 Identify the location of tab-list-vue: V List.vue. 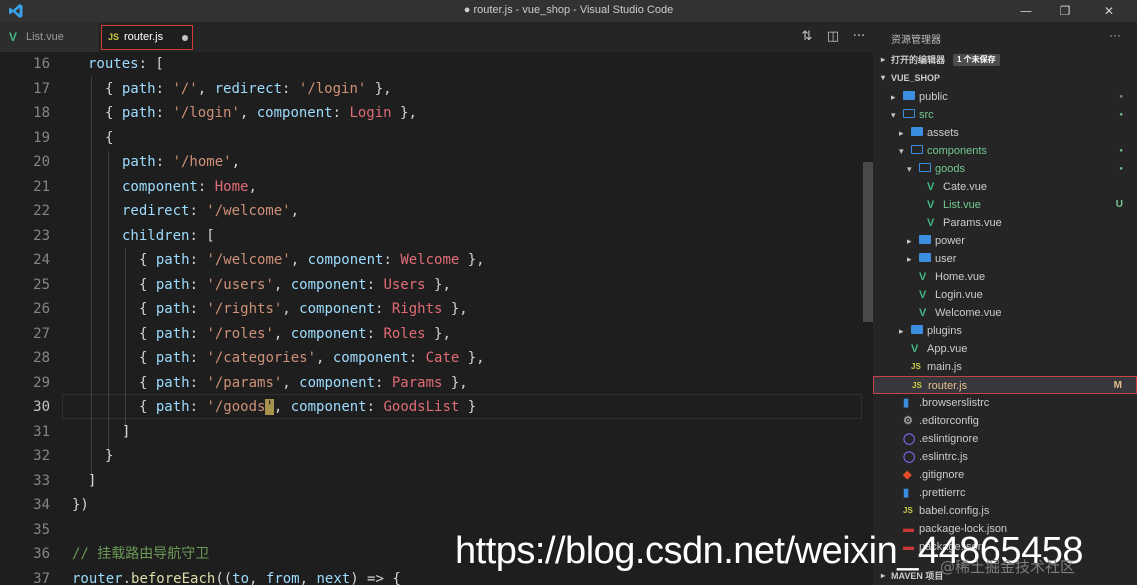
(49, 37).